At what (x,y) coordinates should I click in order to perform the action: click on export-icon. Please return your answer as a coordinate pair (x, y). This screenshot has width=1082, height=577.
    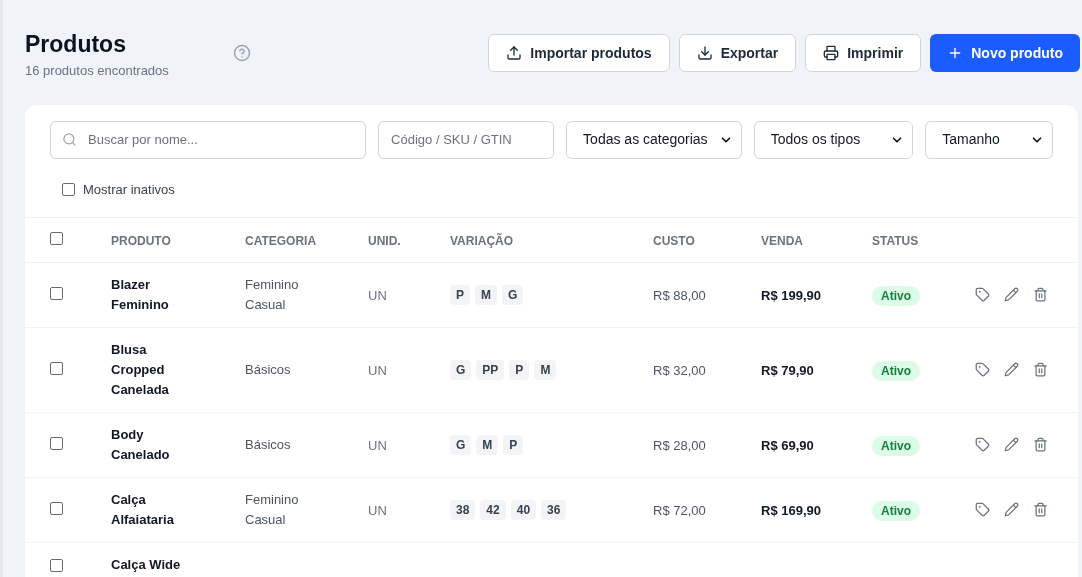
    Looking at the image, I should click on (704, 53).